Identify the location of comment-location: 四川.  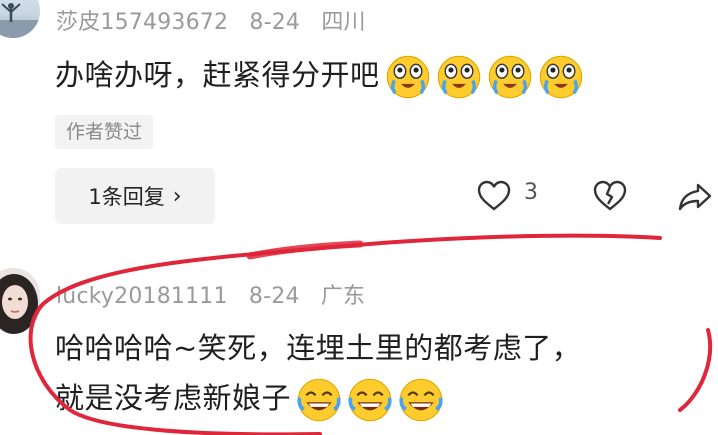
(343, 22).